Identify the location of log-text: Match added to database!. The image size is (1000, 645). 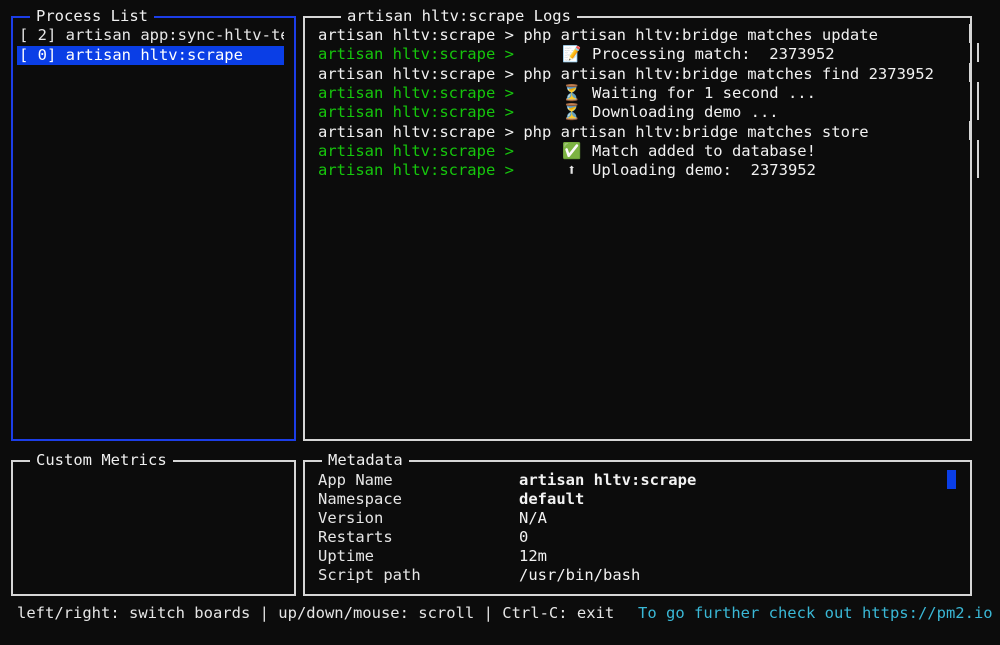
(703, 150).